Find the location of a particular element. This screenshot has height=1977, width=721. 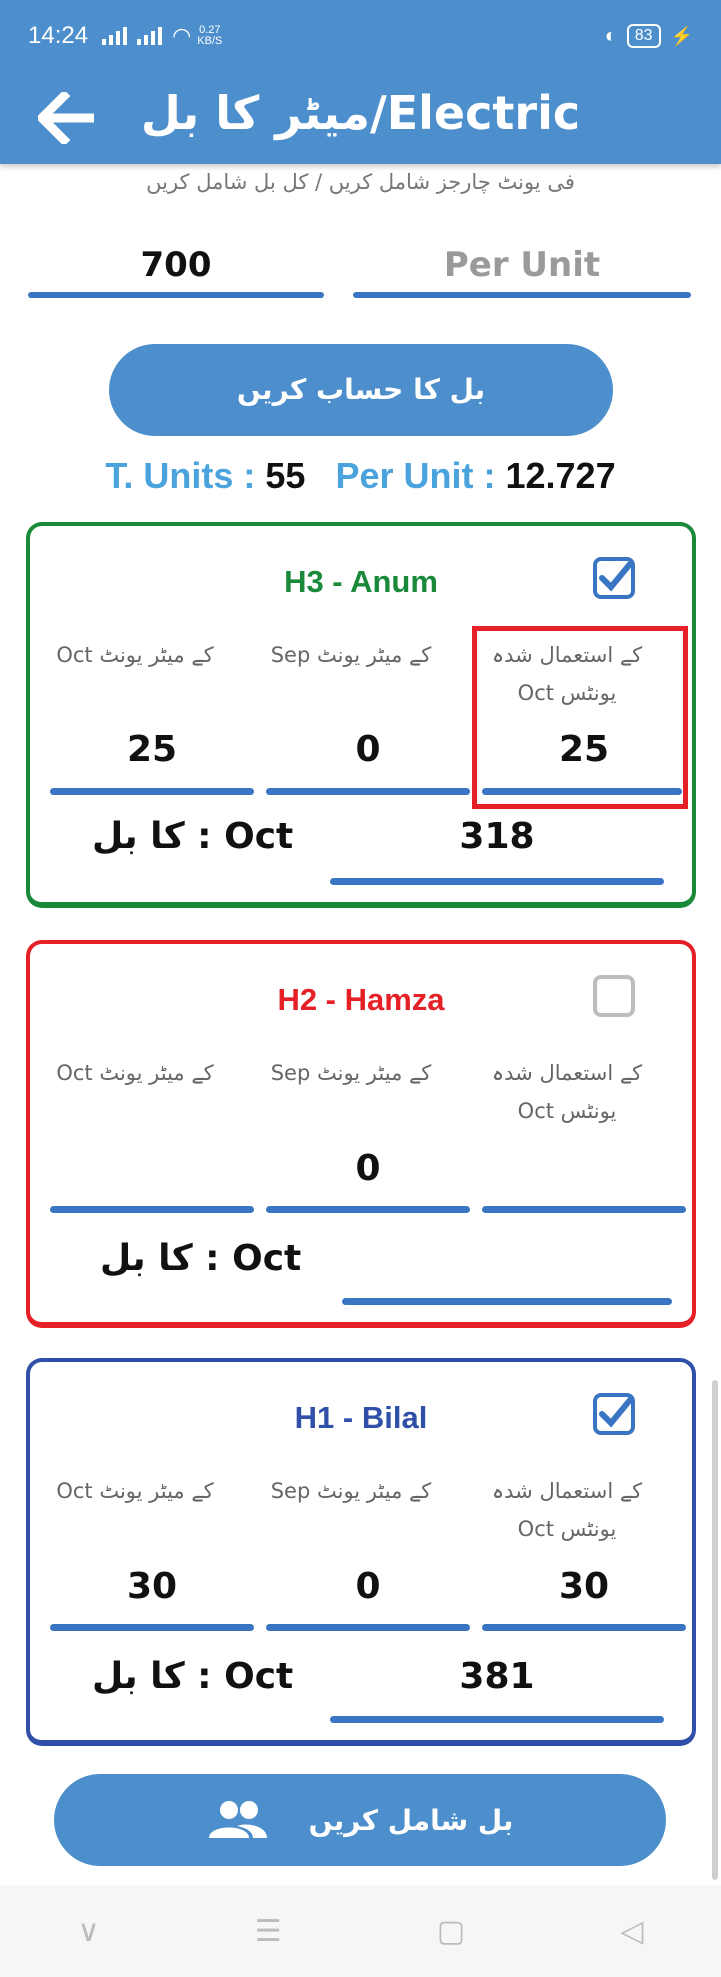

dnd-icon: ◐ is located at coordinates (610, 35).